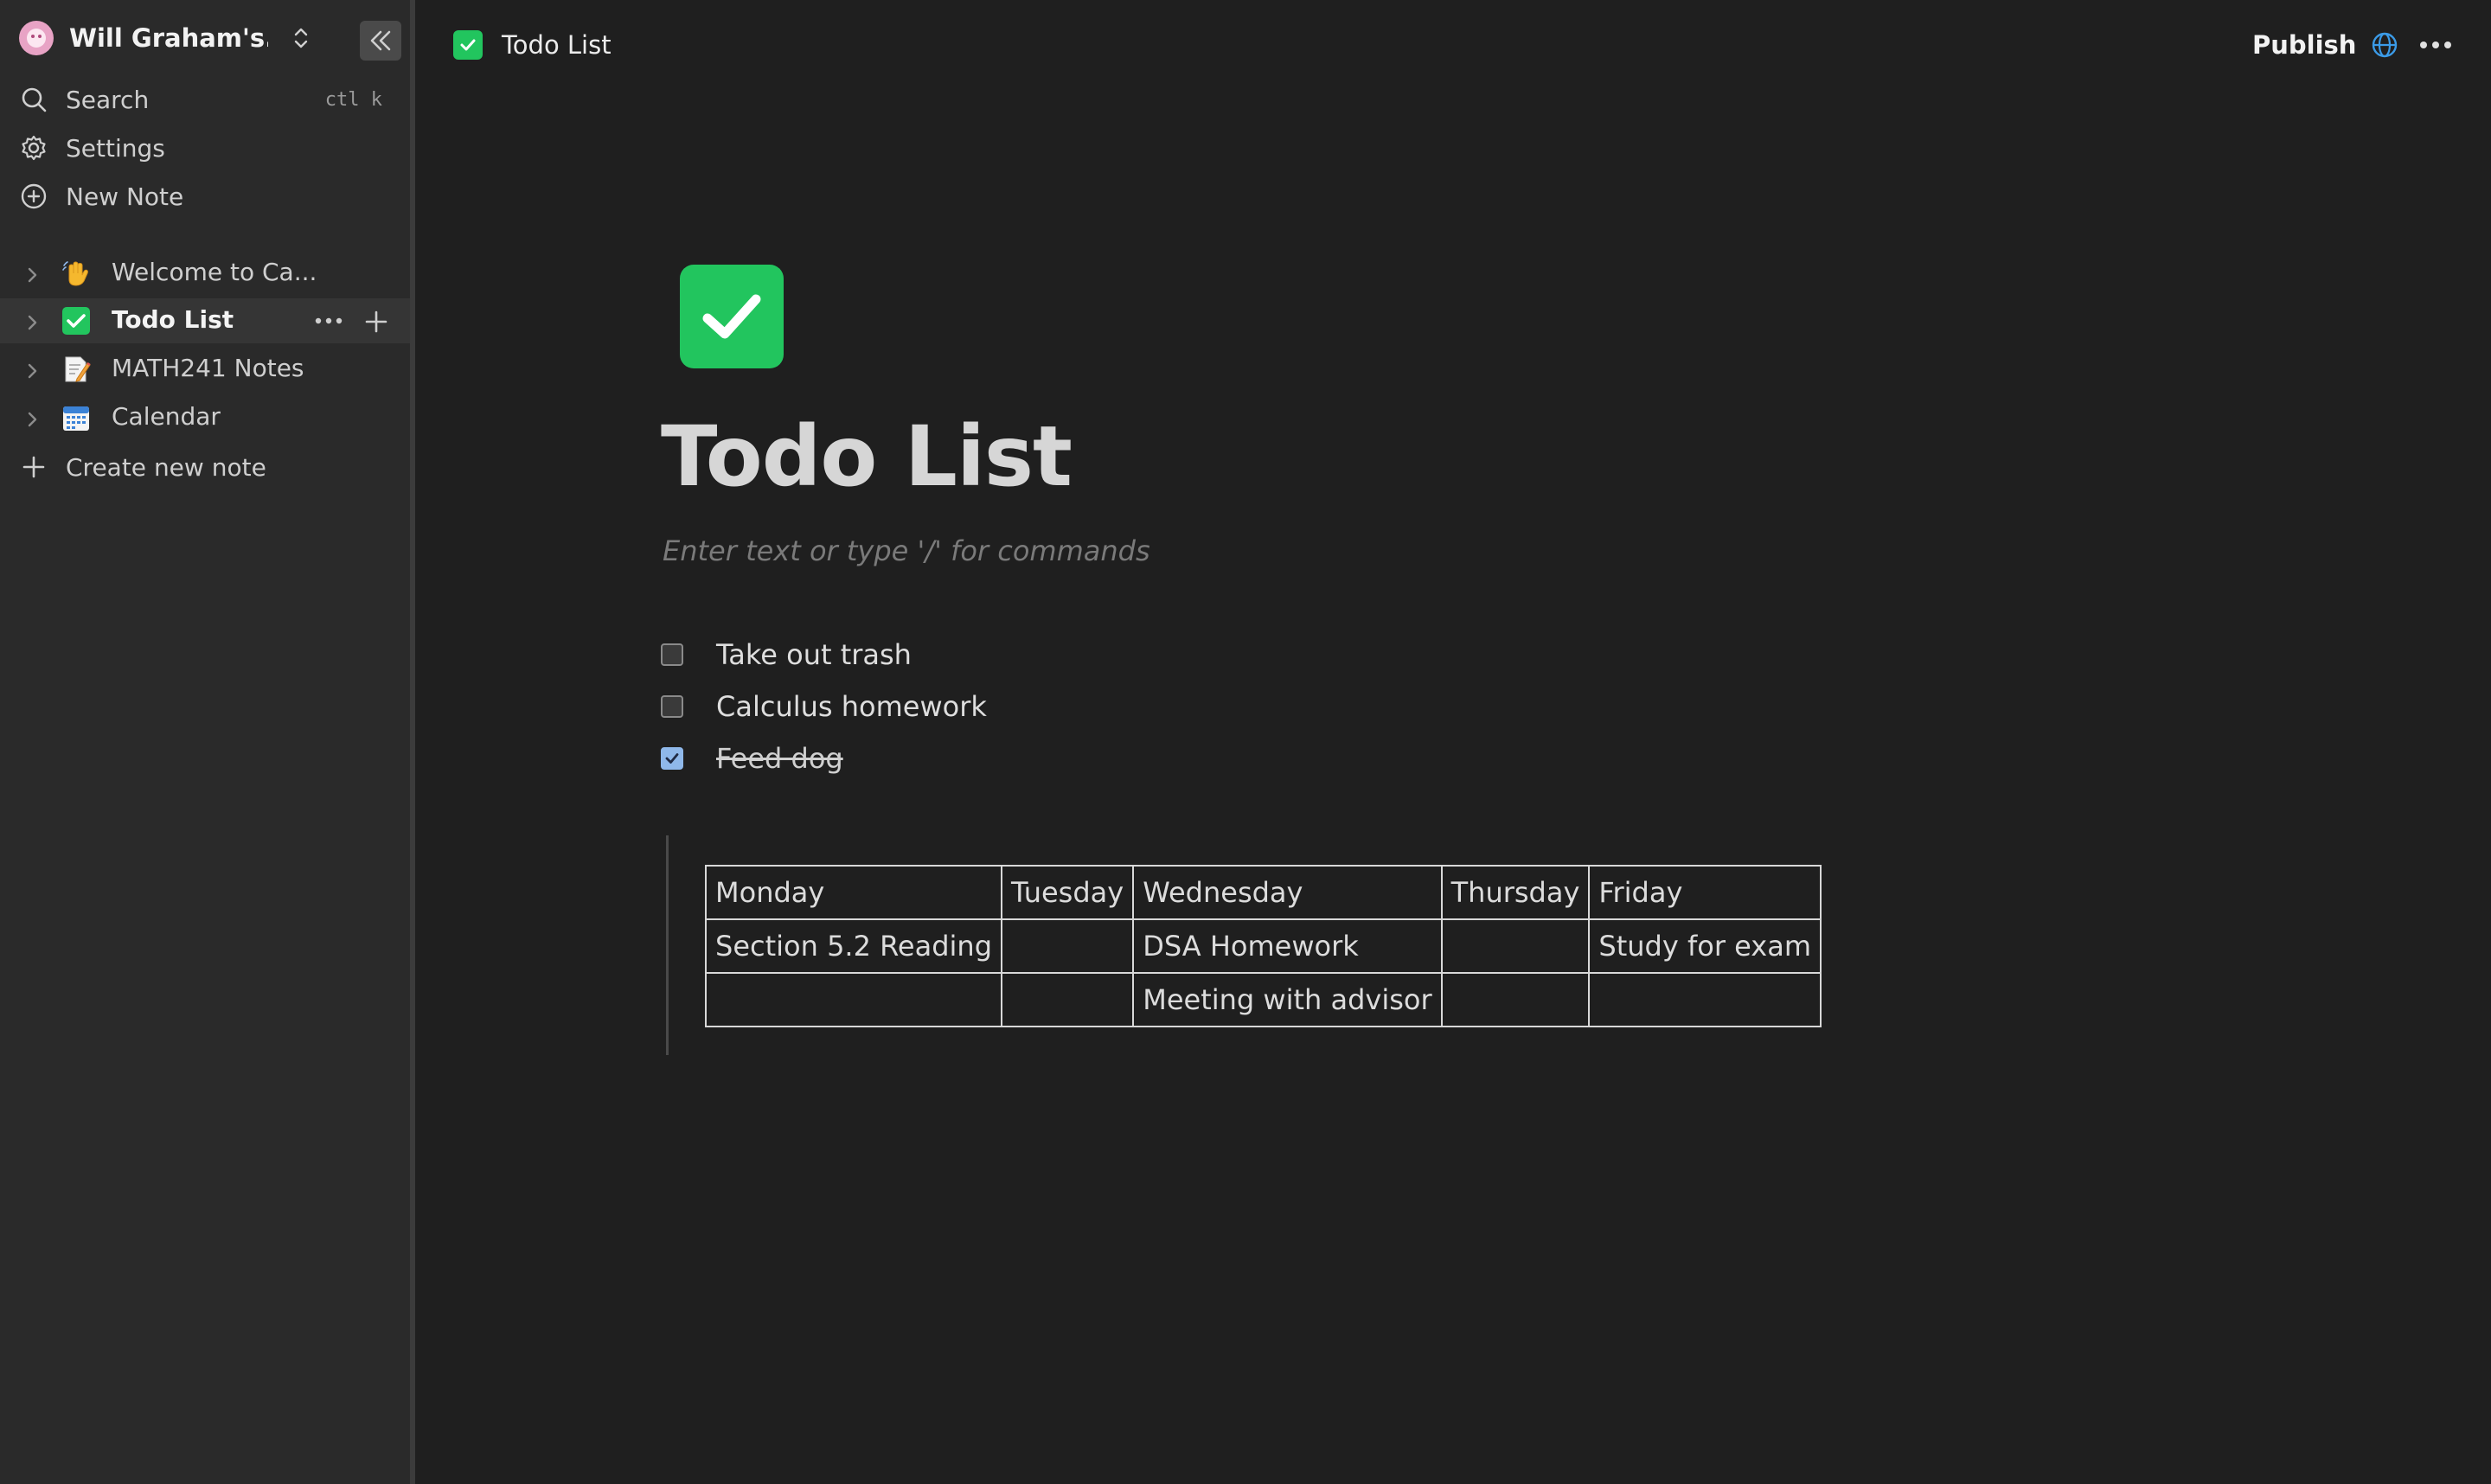 The image size is (2491, 1484). I want to click on todo-item: Take out trash, so click(963, 654).